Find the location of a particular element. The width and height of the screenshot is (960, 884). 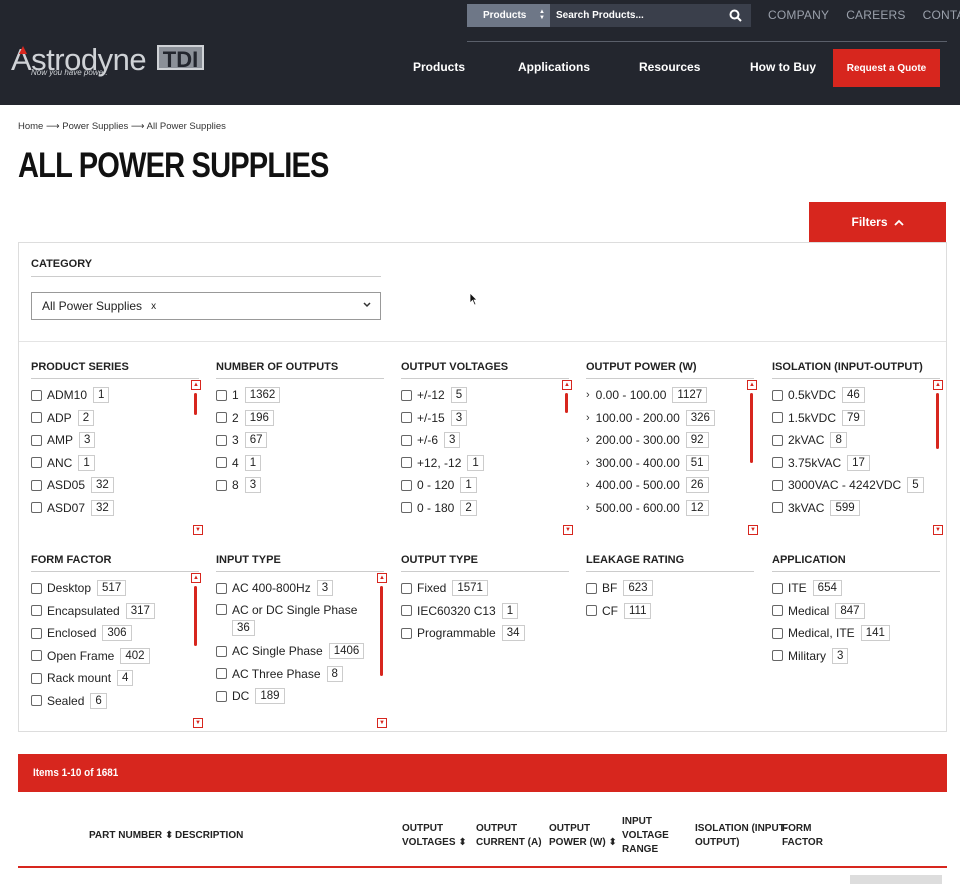

nav-how-to-buy: How to Buy is located at coordinates (783, 67).